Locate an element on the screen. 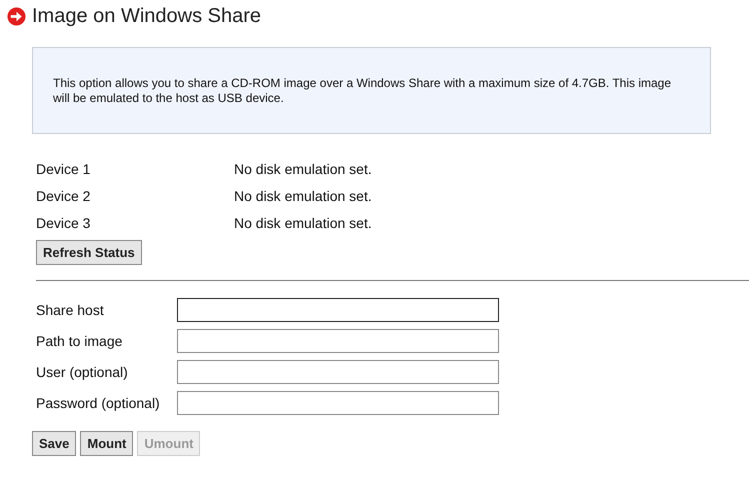 Image resolution: width=749 pixels, height=495 pixels. device-name: Device 3 is located at coordinates (64, 223).